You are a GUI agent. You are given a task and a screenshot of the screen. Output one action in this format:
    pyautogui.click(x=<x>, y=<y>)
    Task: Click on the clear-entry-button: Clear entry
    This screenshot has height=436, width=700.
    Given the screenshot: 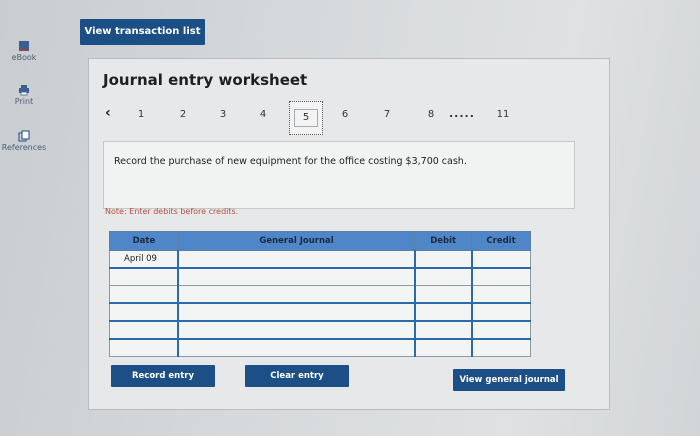 What is the action you would take?
    pyautogui.click(x=297, y=376)
    